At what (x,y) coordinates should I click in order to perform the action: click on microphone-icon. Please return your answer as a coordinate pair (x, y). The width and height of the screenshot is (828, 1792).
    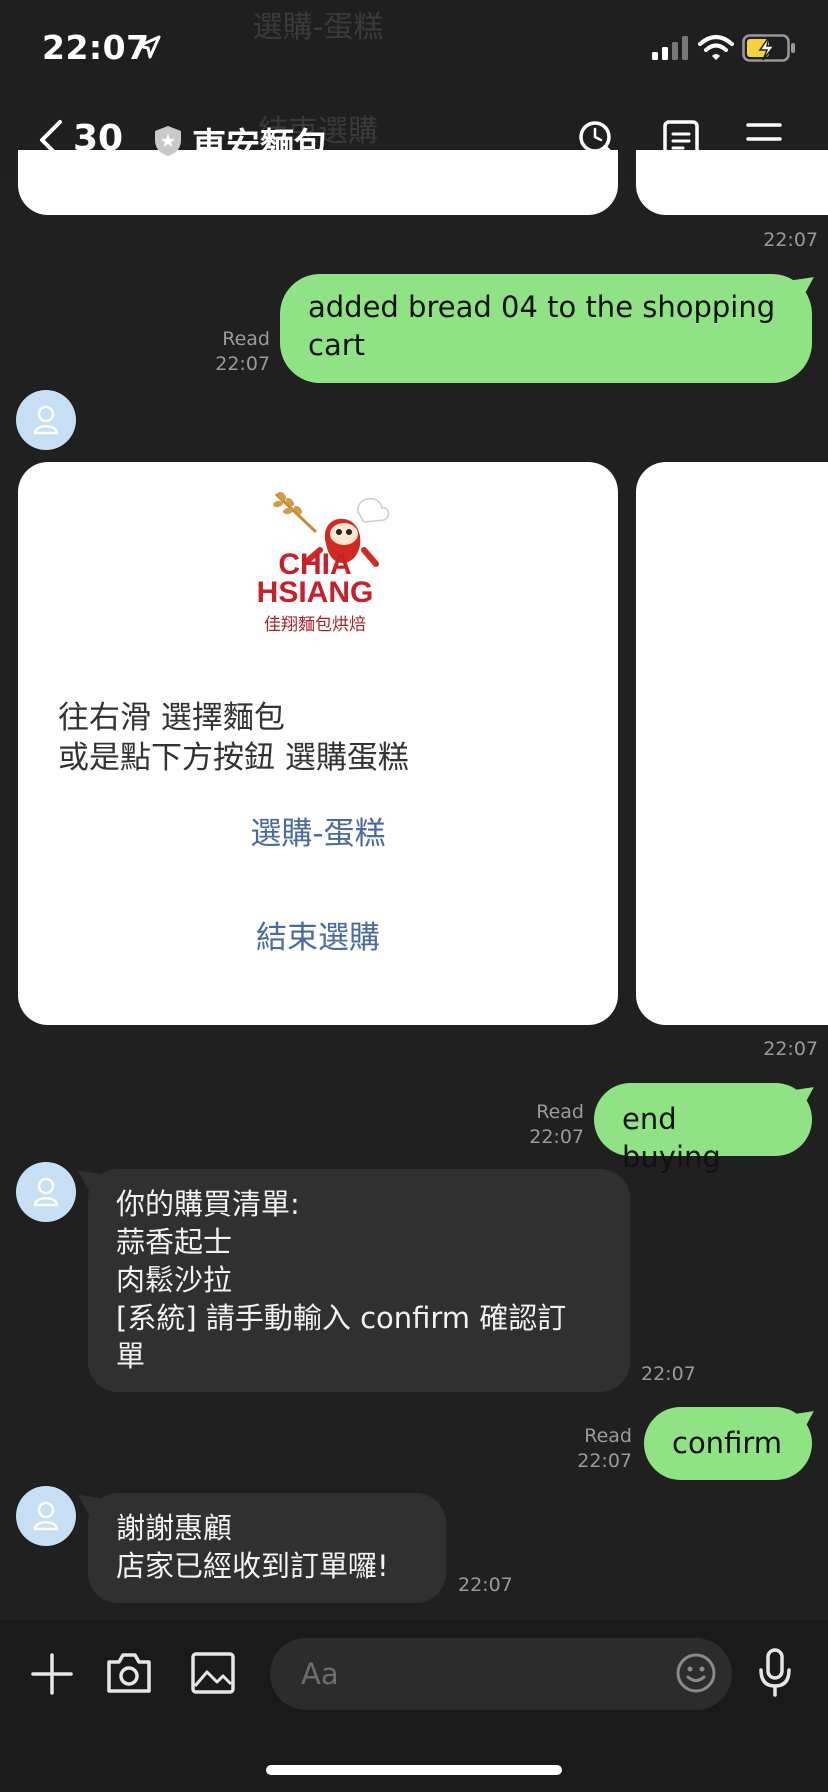
    Looking at the image, I should click on (775, 1673).